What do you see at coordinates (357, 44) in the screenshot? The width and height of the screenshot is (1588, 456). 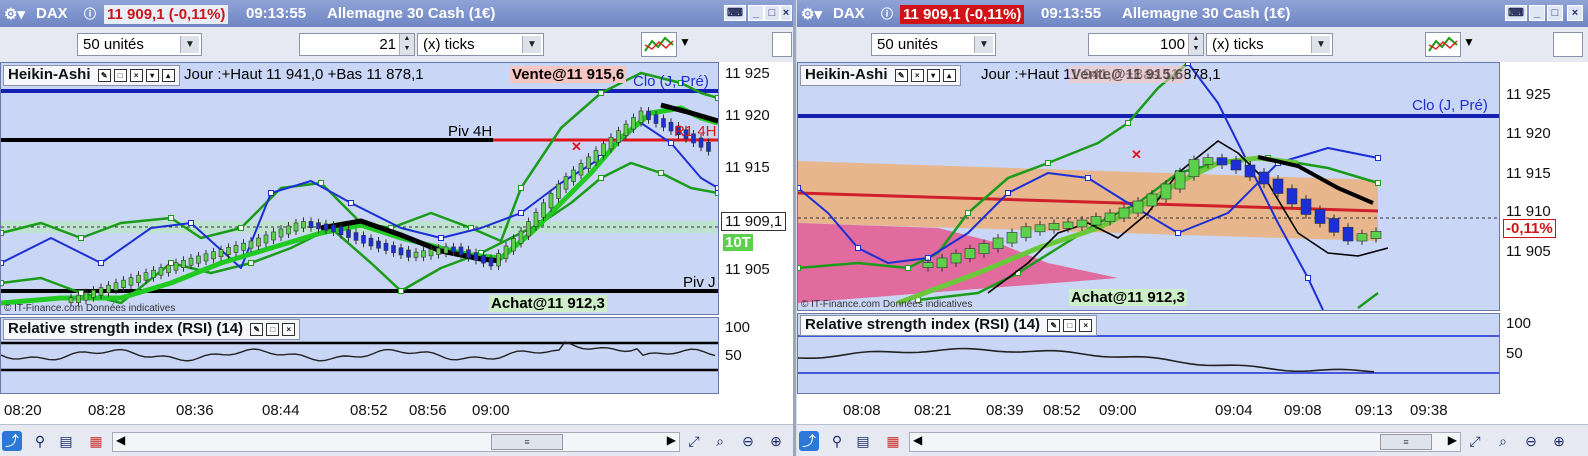 I see `ticks-input: 21 ▲ ▼` at bounding box center [357, 44].